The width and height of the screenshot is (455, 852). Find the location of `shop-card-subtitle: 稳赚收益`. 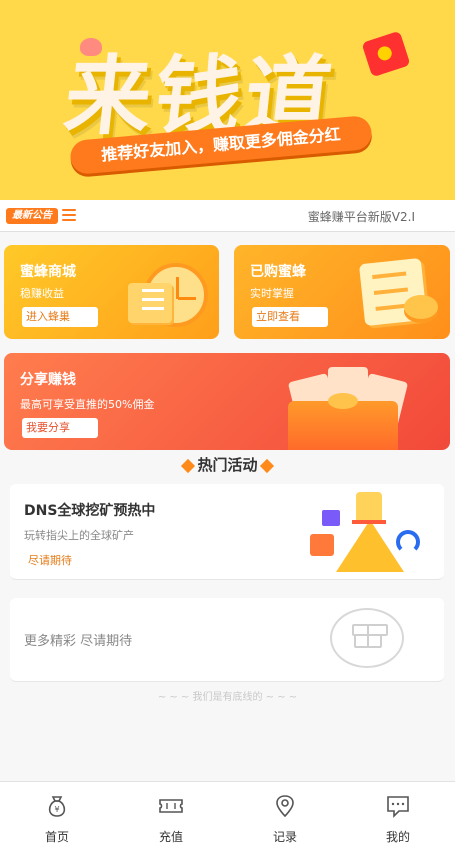

shop-card-subtitle: 稳赚收益 is located at coordinates (42, 293).